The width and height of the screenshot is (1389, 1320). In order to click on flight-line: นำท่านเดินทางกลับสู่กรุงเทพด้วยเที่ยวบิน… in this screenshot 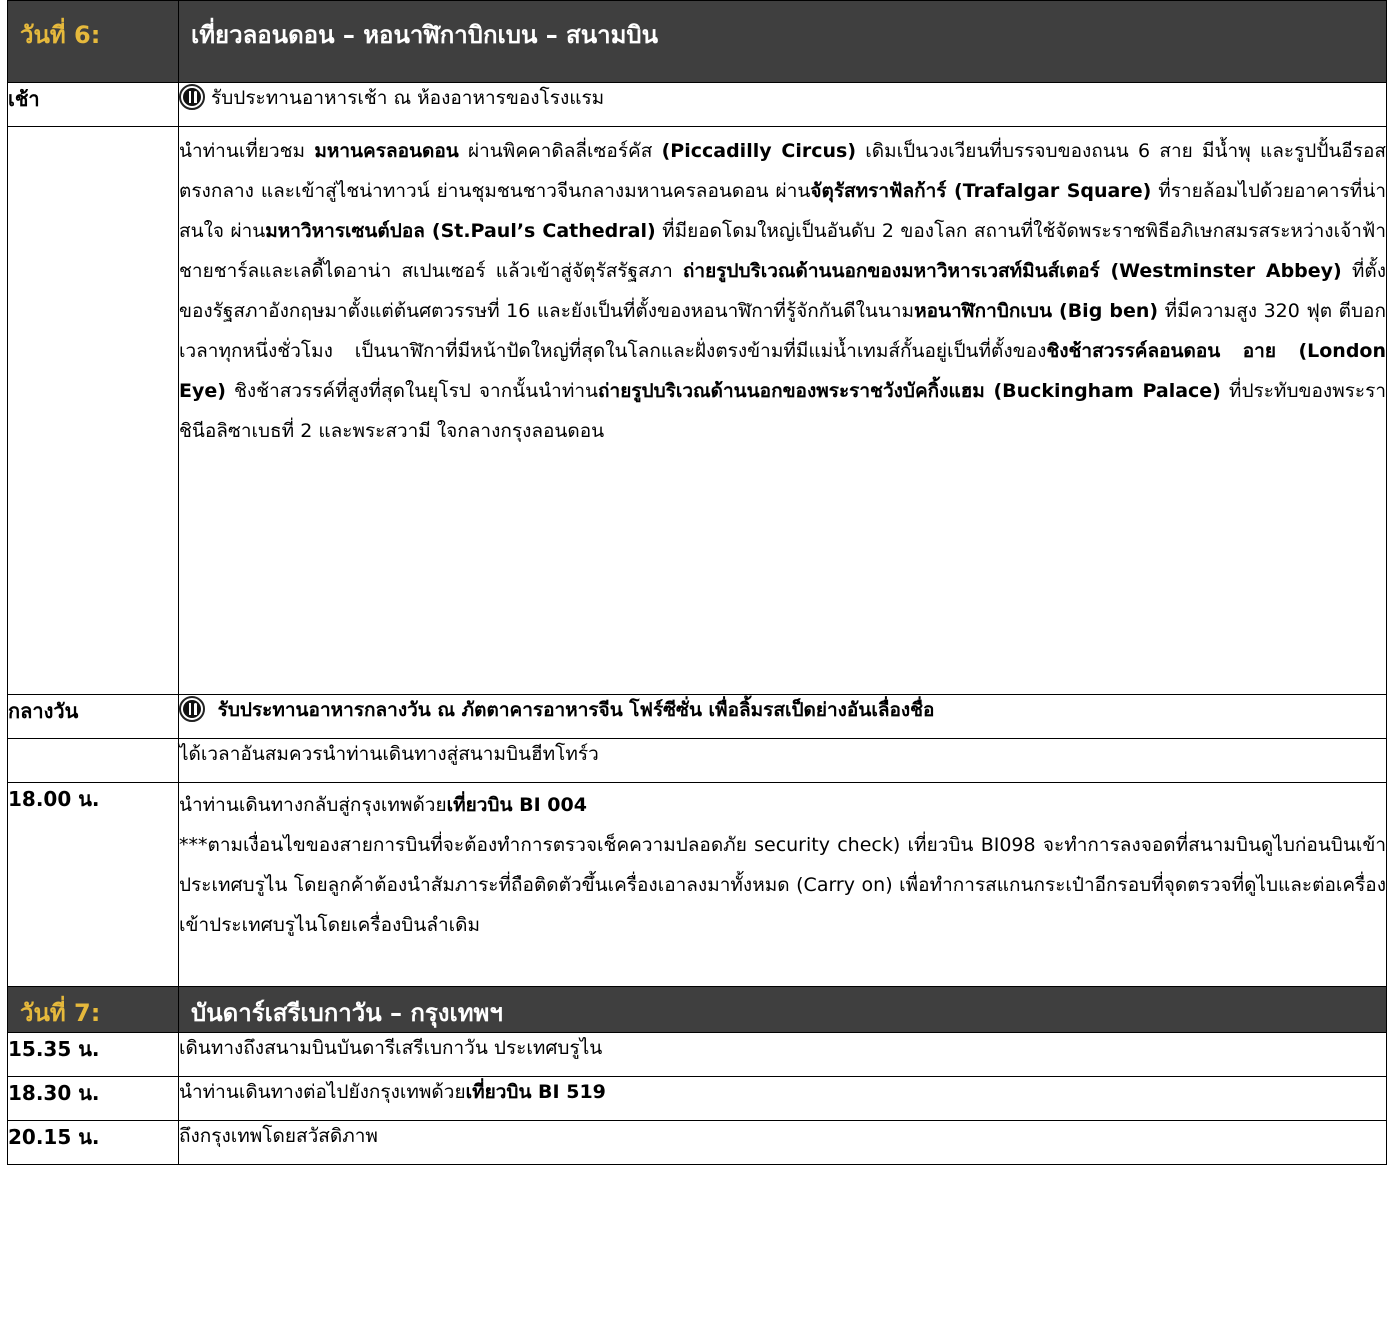, I will do `click(383, 805)`.